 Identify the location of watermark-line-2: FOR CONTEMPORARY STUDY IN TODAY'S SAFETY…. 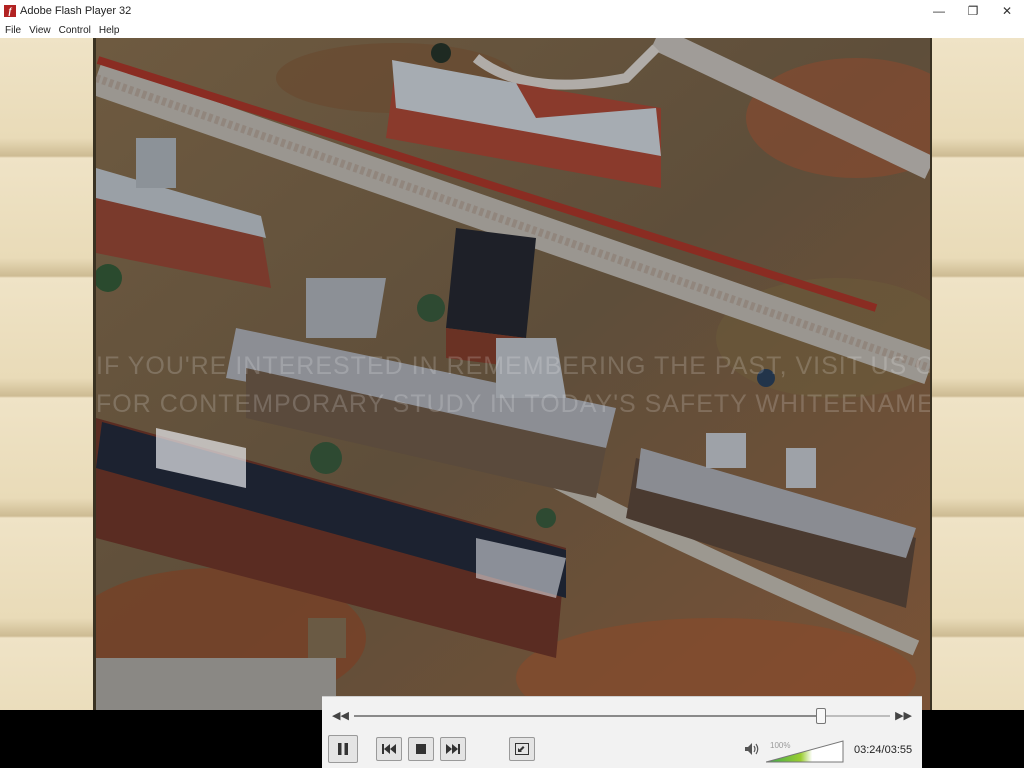
(513, 404).